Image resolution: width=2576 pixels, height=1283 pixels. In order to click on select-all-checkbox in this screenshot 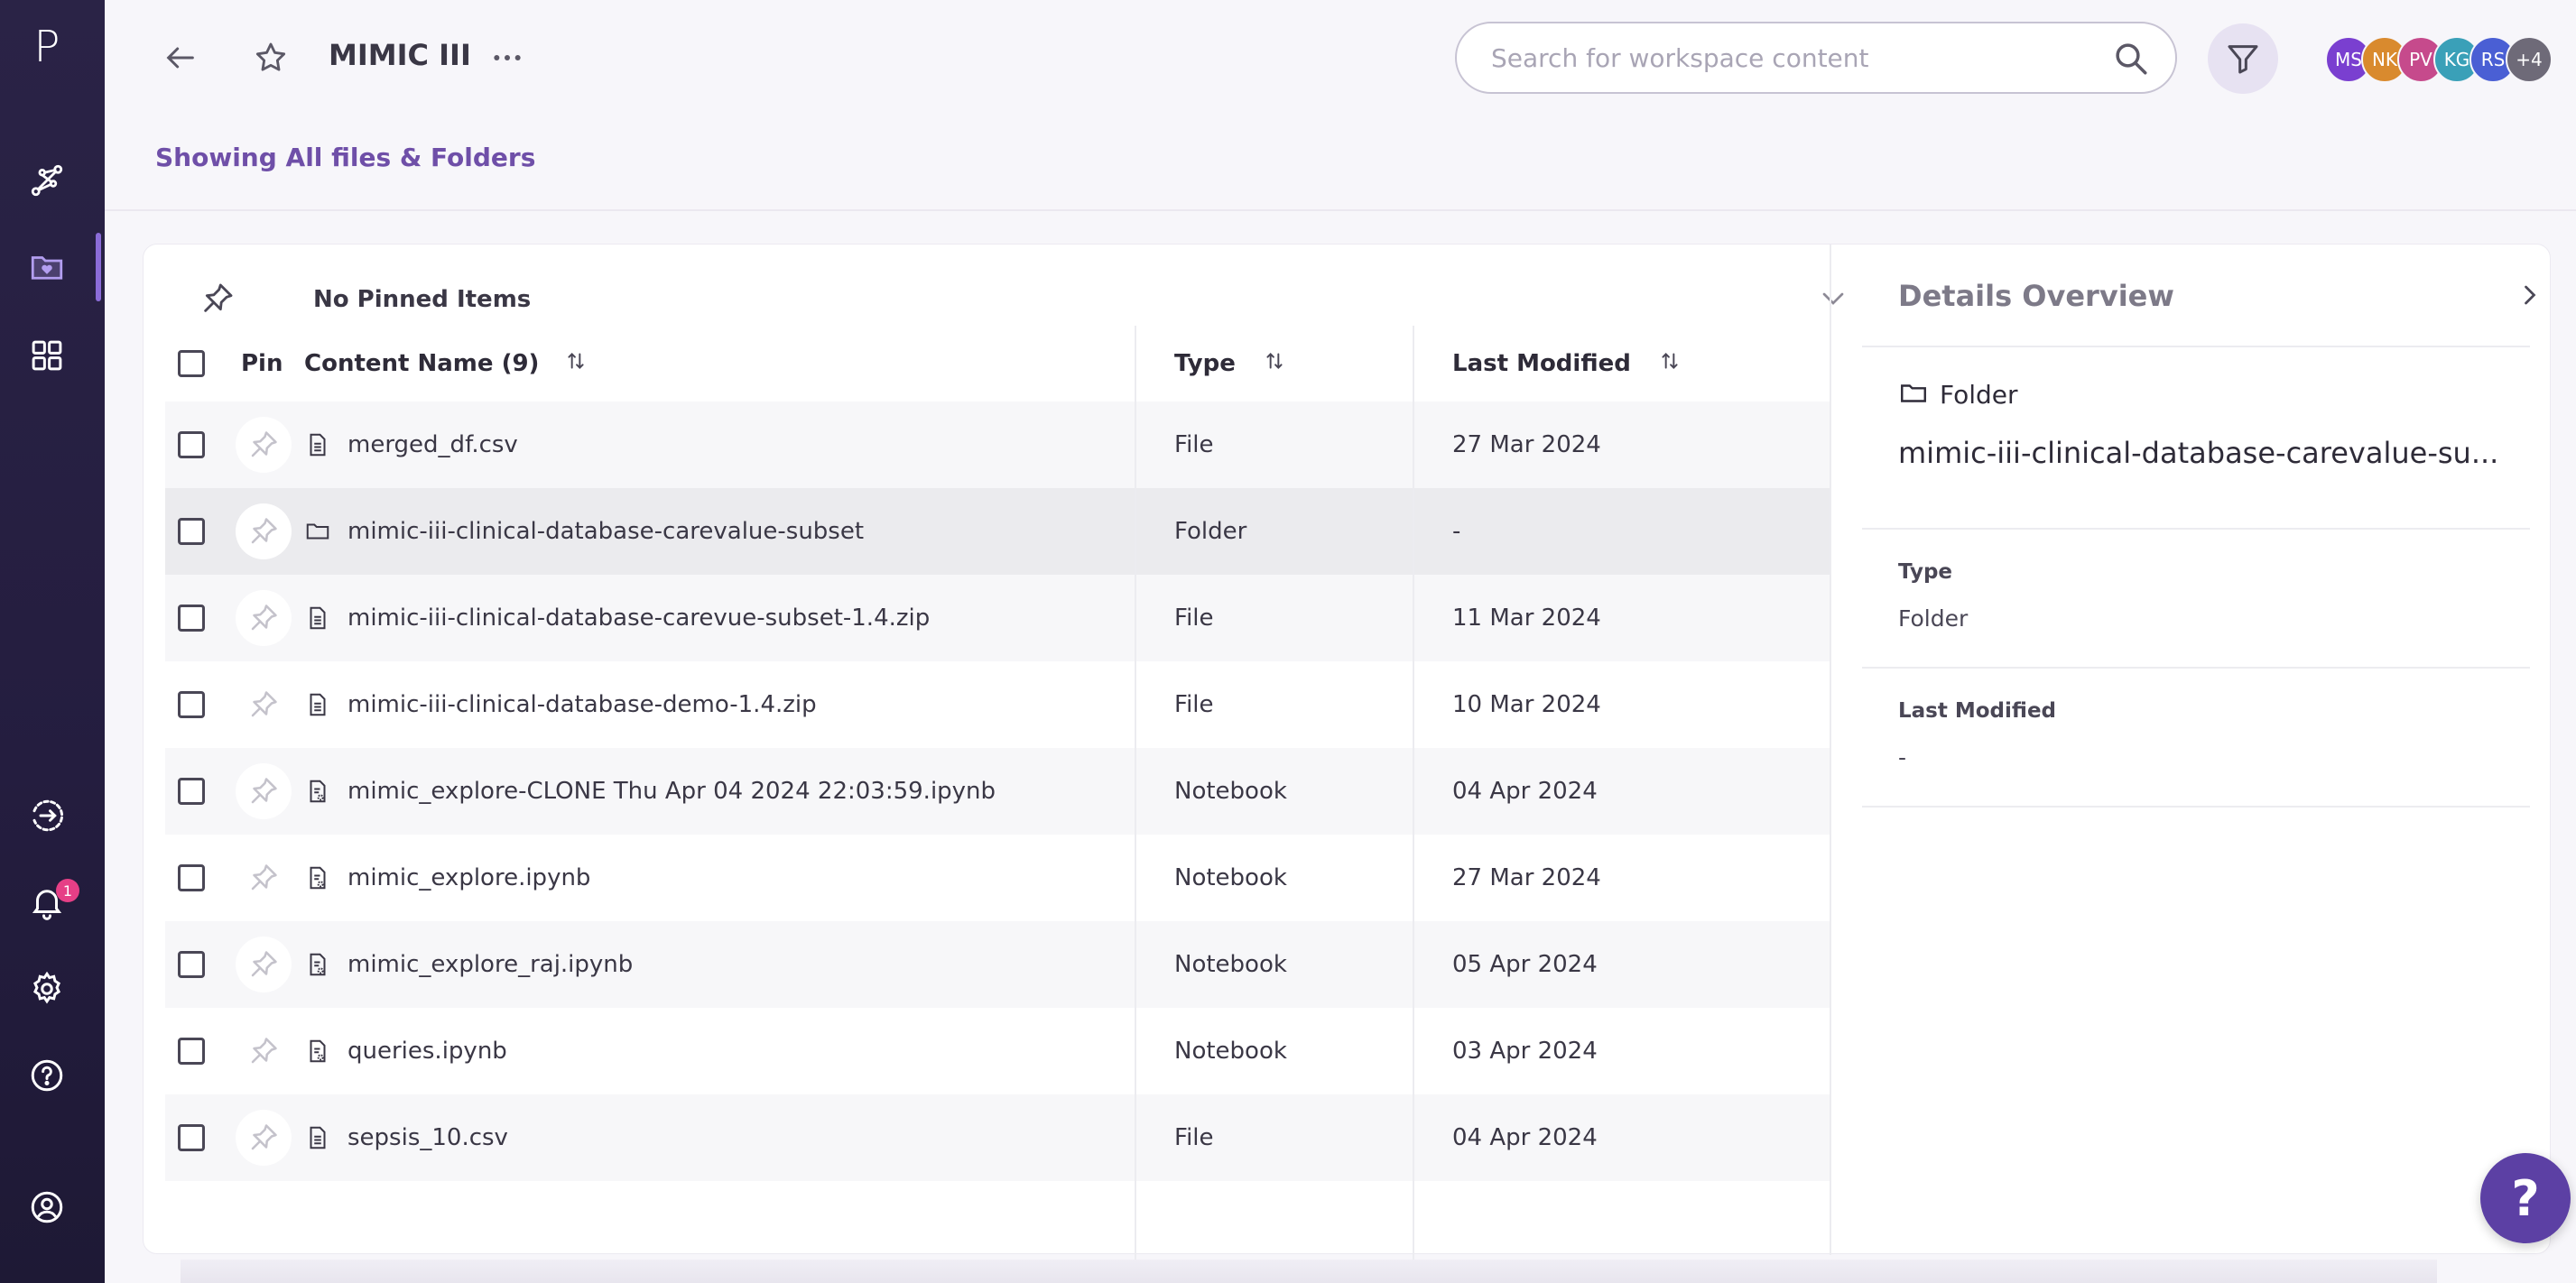, I will do `click(191, 364)`.